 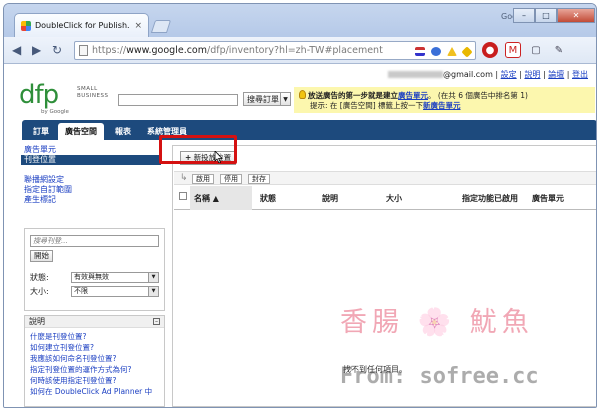 I want to click on start-button: 開始, so click(x=41, y=256).